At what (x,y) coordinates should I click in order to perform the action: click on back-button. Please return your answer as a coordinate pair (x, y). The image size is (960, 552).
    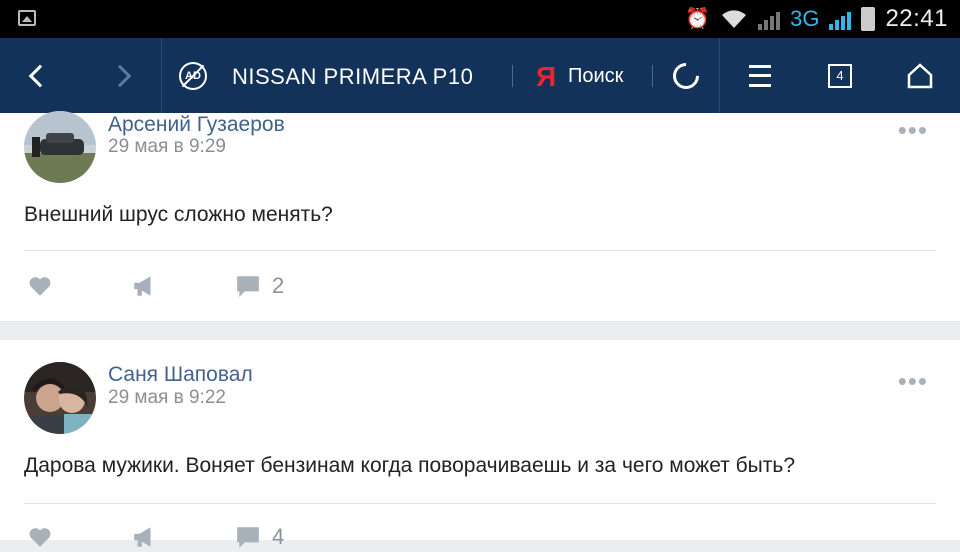
    Looking at the image, I should click on (40, 75).